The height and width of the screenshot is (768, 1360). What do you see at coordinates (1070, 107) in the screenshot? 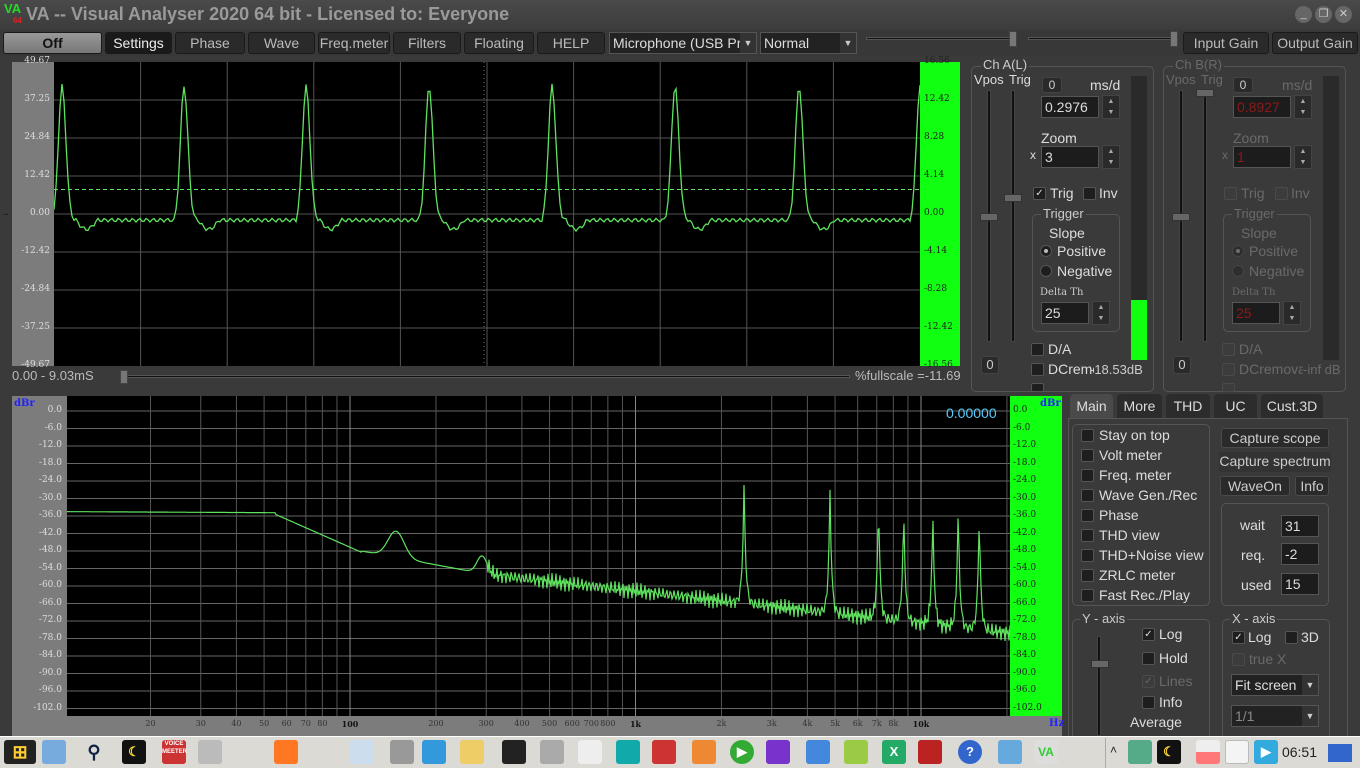
I see `ms-per-div-input: 0.2976` at bounding box center [1070, 107].